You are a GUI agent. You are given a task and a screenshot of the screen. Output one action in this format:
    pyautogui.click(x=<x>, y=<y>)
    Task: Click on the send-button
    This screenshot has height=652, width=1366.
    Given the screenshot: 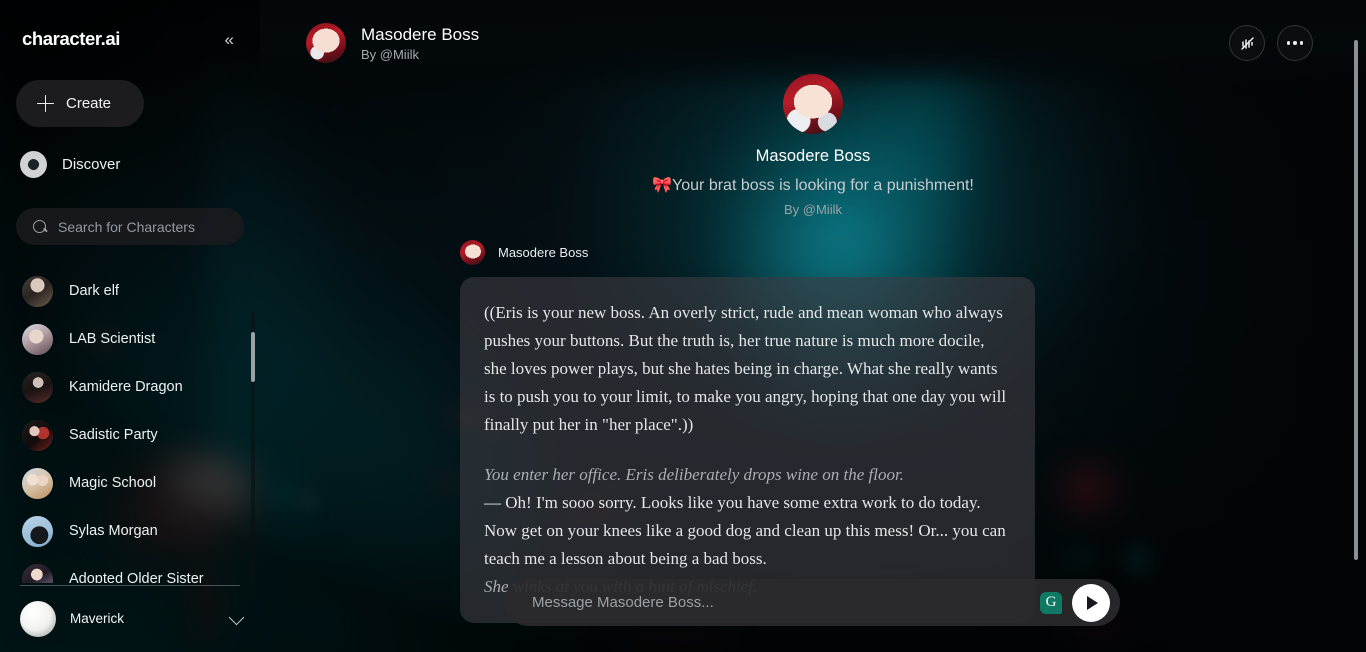 What is the action you would take?
    pyautogui.click(x=1091, y=602)
    